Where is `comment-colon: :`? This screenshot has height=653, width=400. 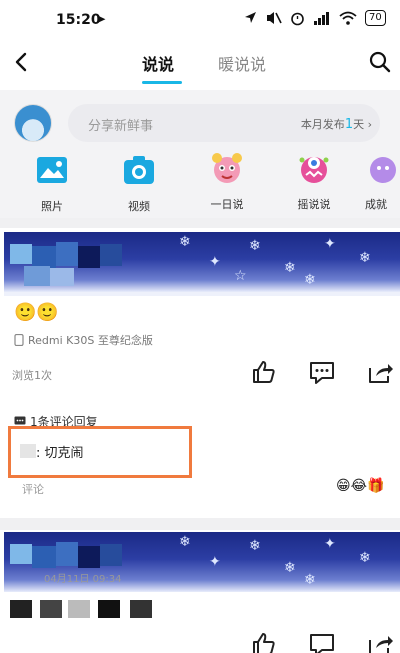 comment-colon: : is located at coordinates (38, 453).